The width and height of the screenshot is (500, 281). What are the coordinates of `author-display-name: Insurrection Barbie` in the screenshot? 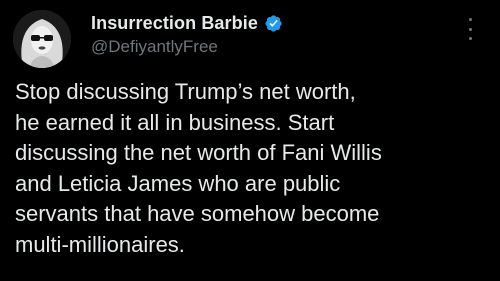 It's located at (174, 23).